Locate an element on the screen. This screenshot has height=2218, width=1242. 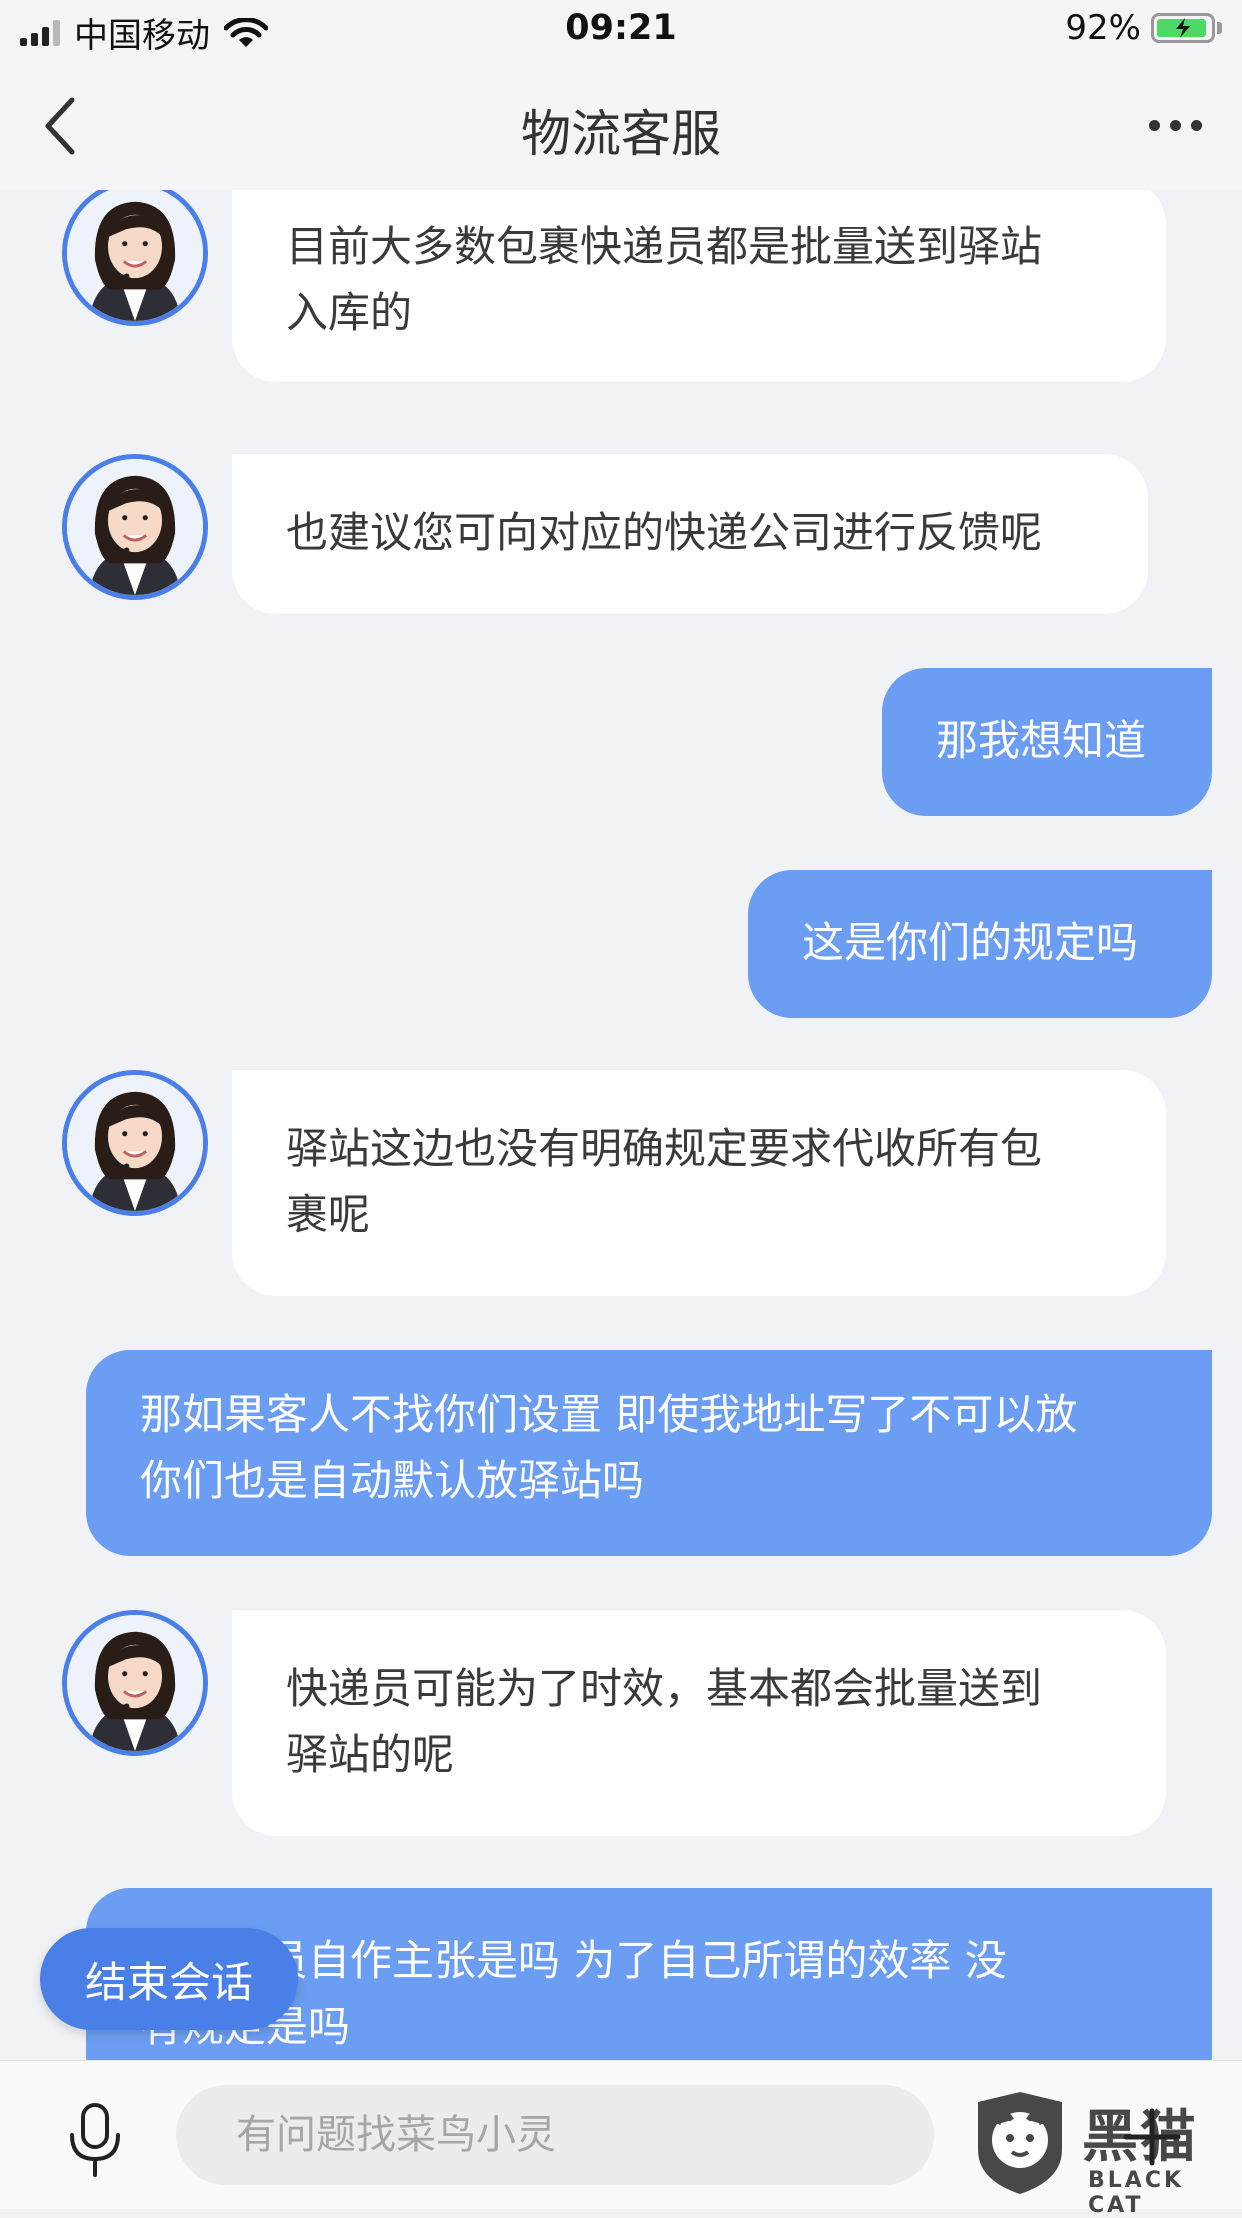
battery-percent: 92% is located at coordinates (1103, 28).